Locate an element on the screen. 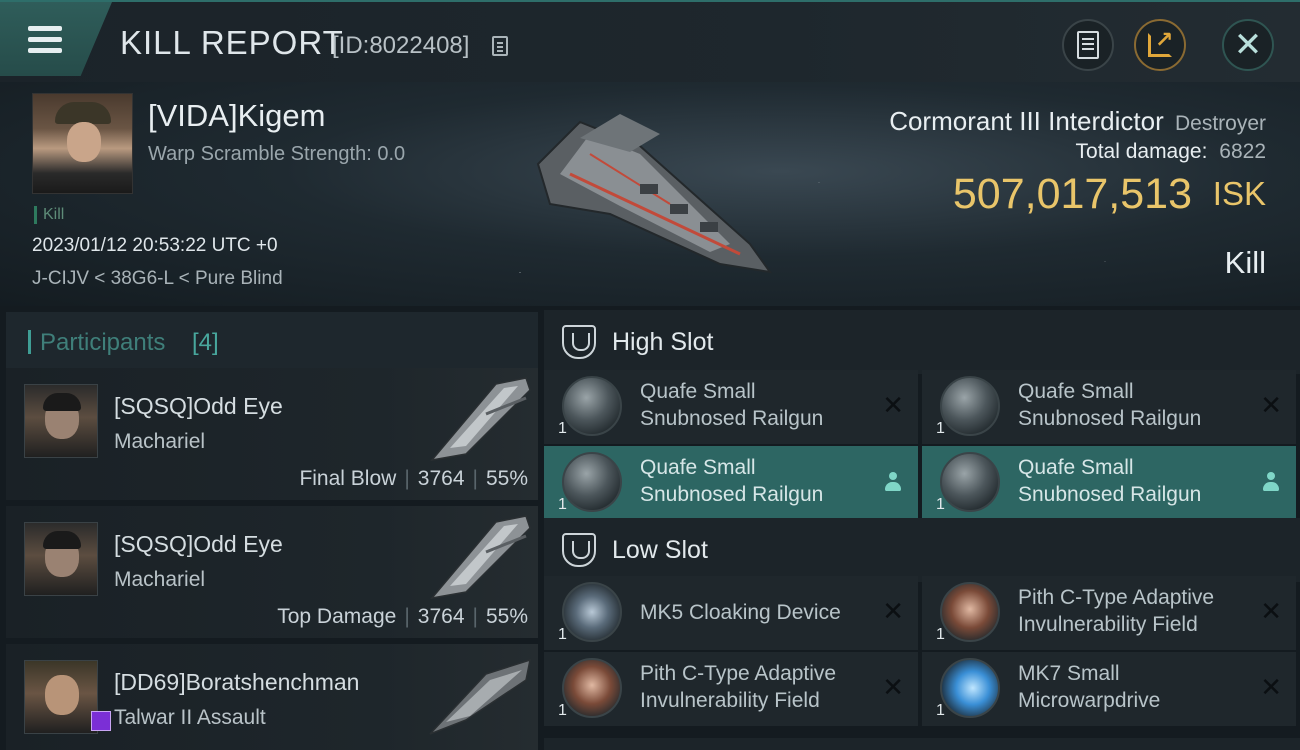 This screenshot has width=1300, height=750. module-name: MK5 Cloaking Device is located at coordinates (740, 612).